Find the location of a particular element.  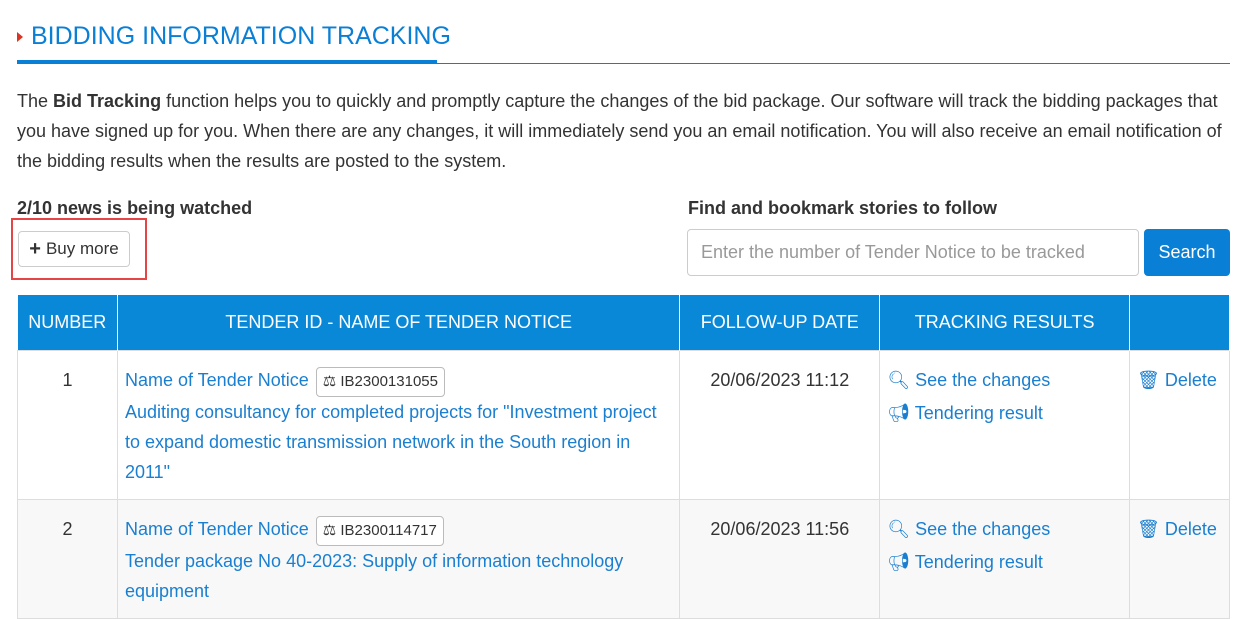

row-number: 2 is located at coordinates (67, 558).